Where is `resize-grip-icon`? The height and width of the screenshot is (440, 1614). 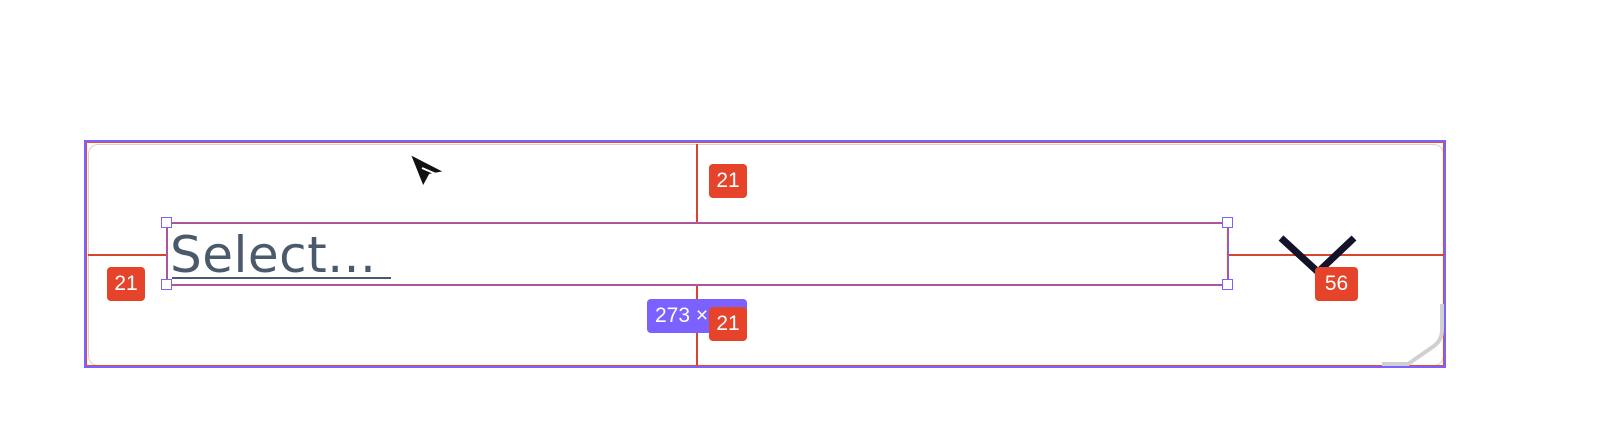 resize-grip-icon is located at coordinates (1412, 334).